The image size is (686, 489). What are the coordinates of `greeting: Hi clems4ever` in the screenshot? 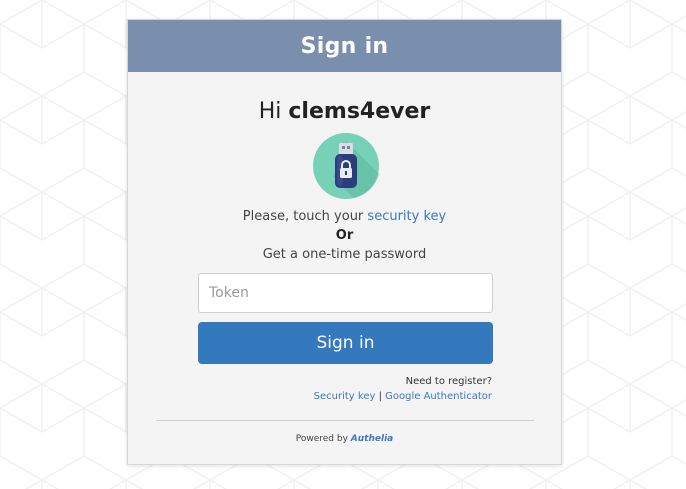 It's located at (344, 111).